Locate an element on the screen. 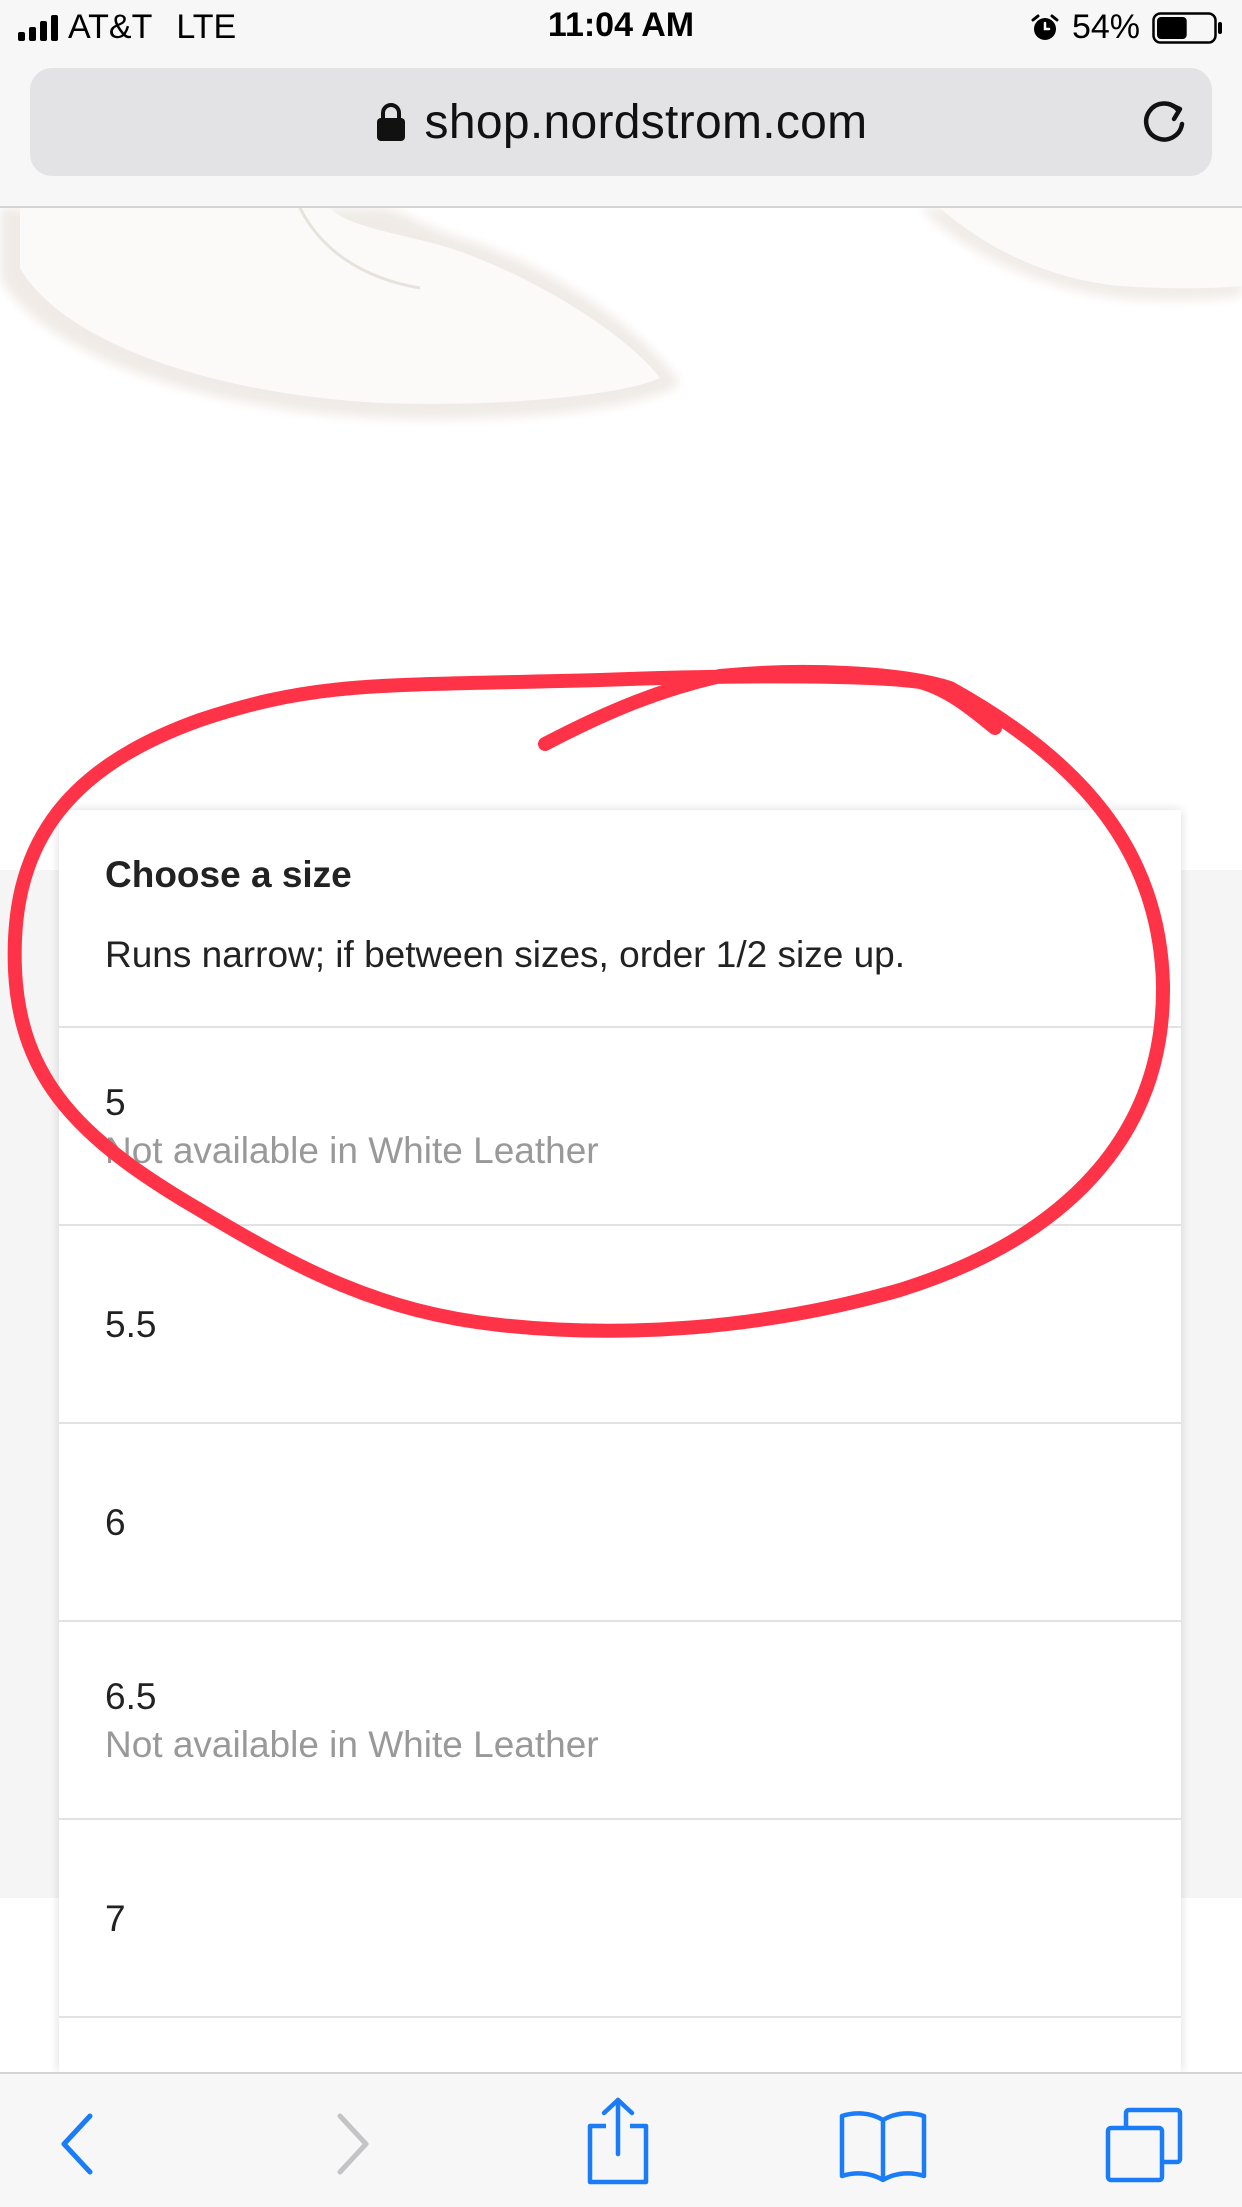 The width and height of the screenshot is (1242, 2207). size-label: 5 is located at coordinates (115, 1102).